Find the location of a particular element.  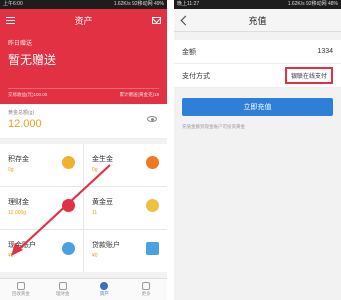

page-title: 充值 is located at coordinates (257, 20).